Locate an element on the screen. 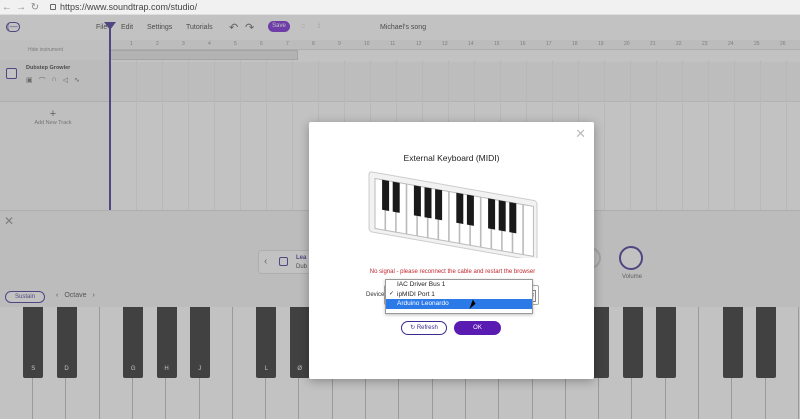 Image resolution: width=800 pixels, height=419 pixels. device-option: IAC Driver Bus 1 is located at coordinates (459, 285).